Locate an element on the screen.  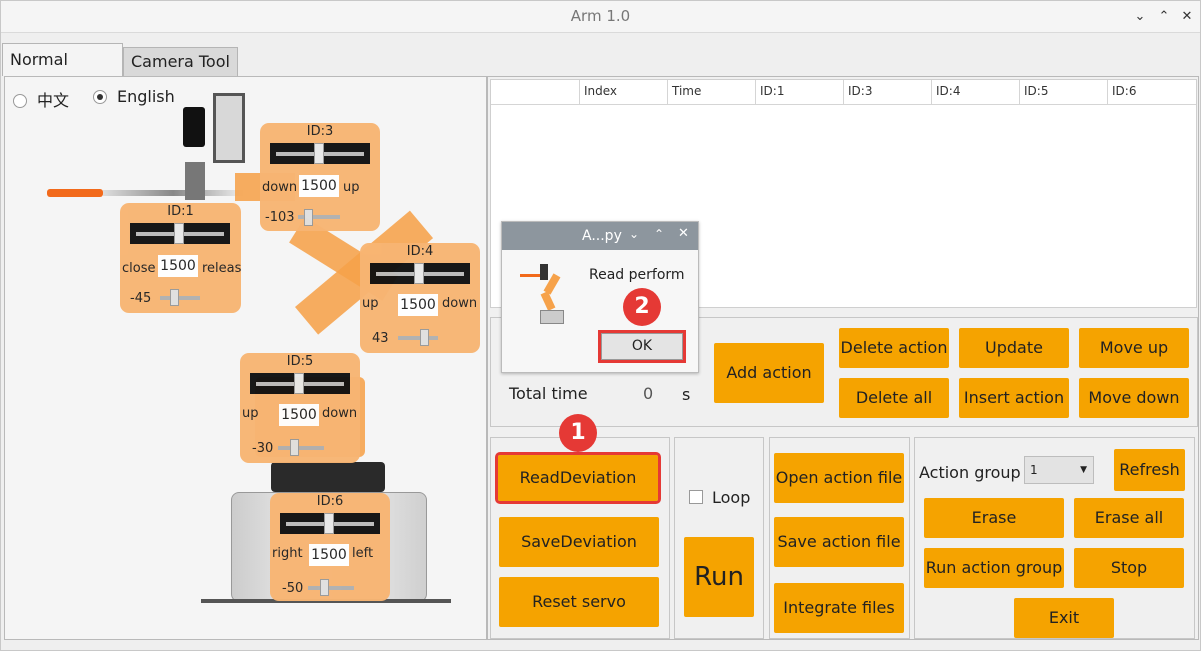
robot-arm-icon is located at coordinates (544, 293).